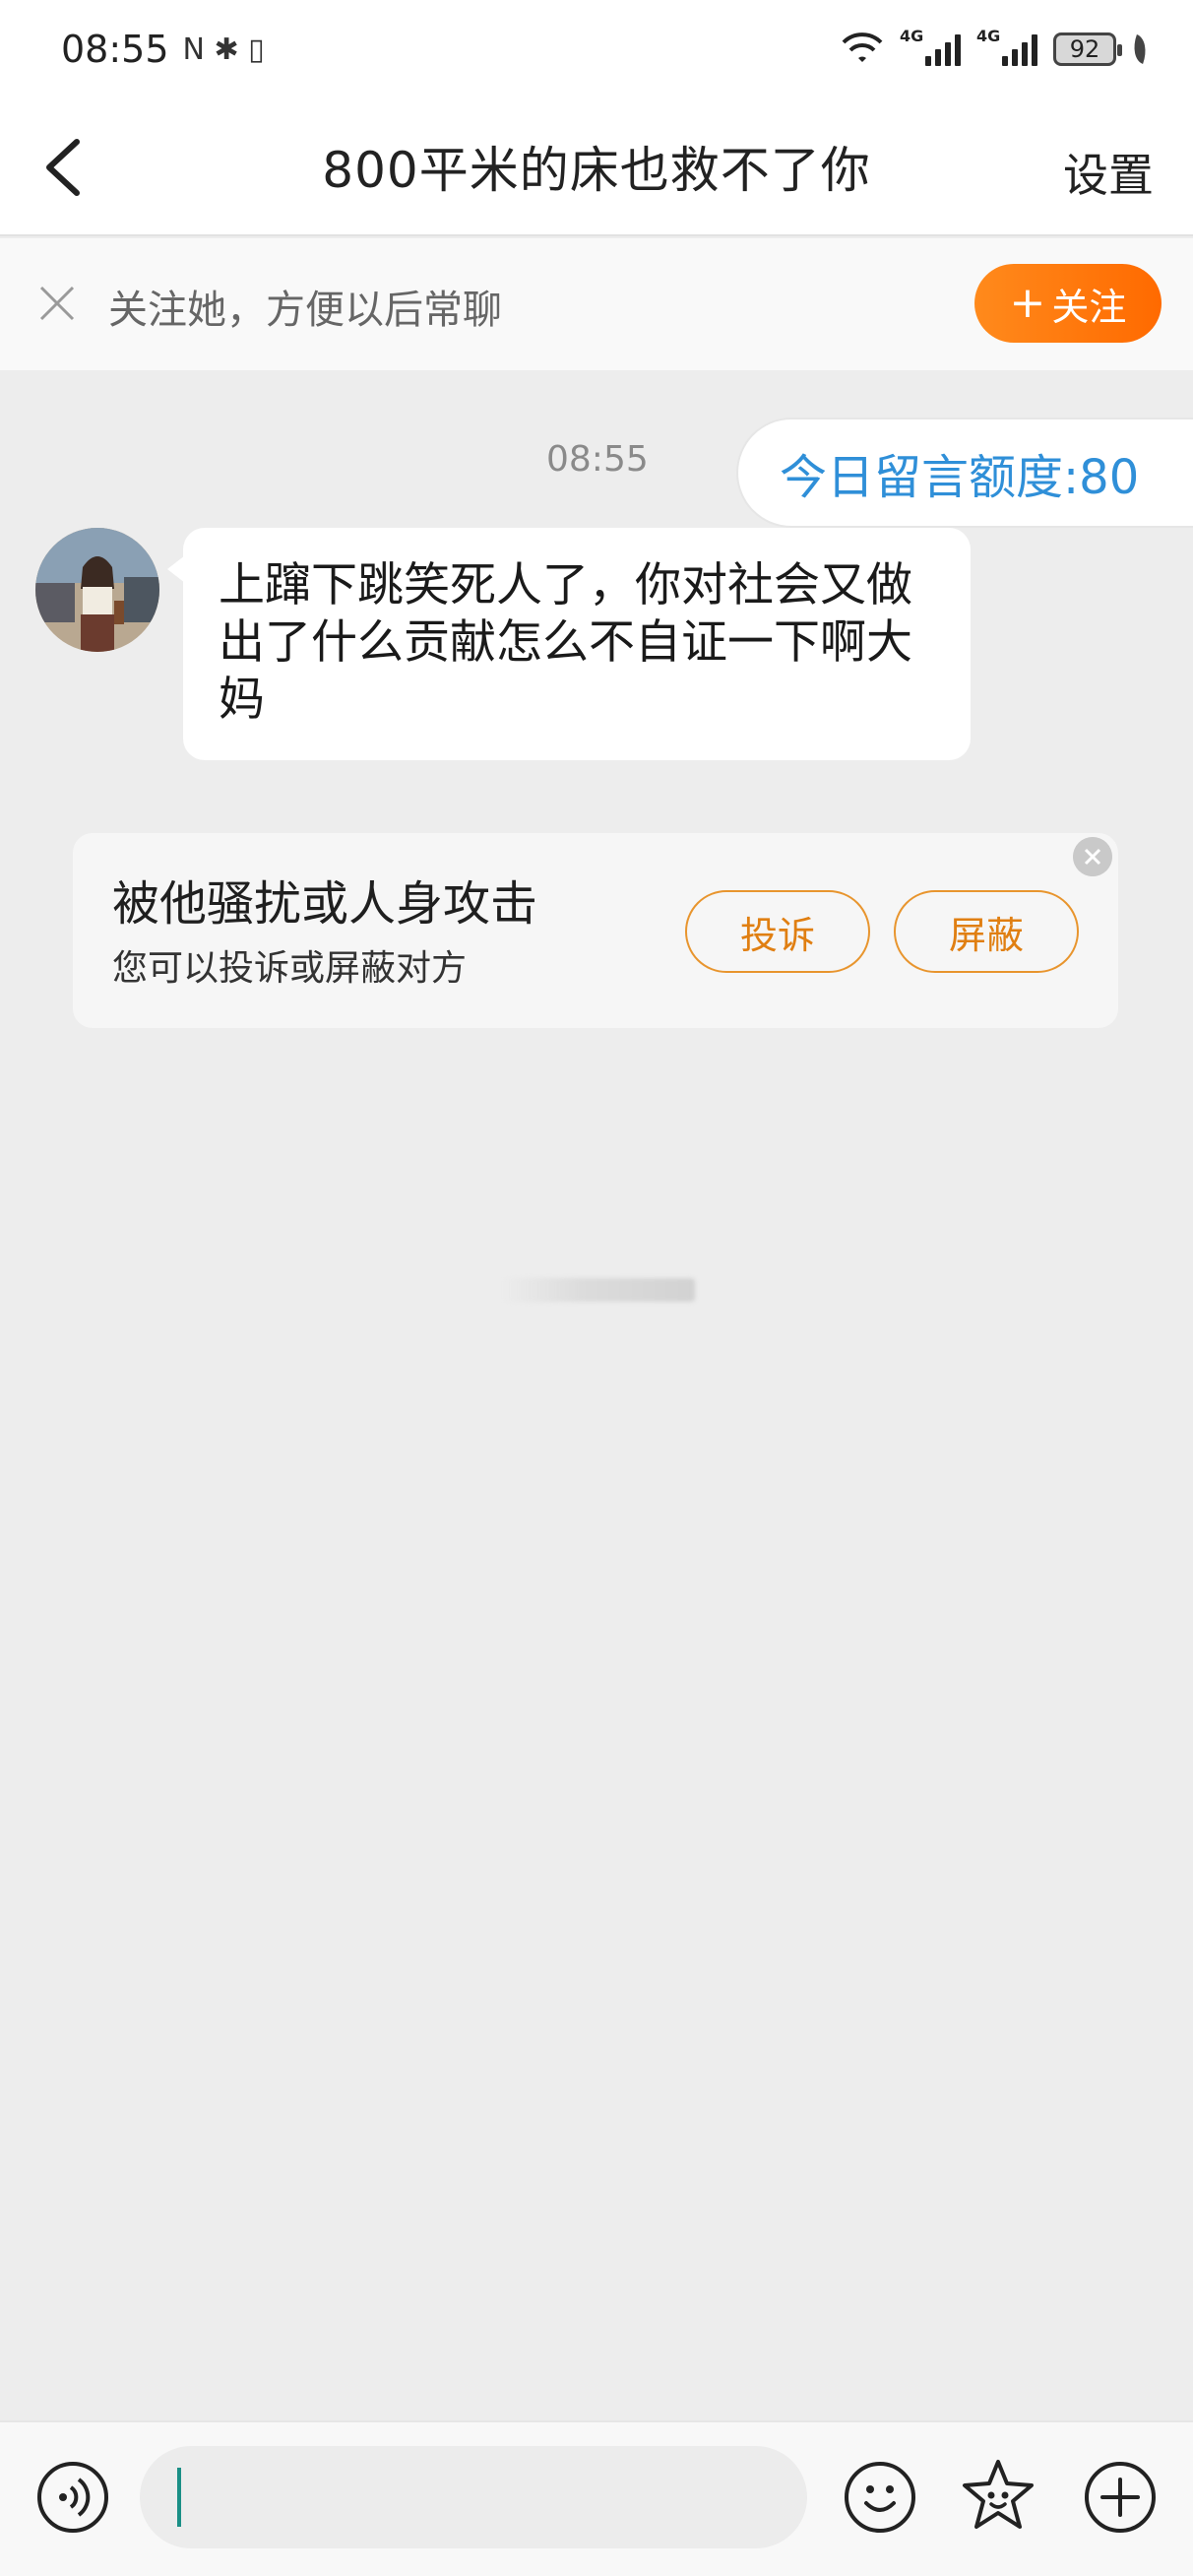 The image size is (1193, 2576). I want to click on wifi-icon, so click(862, 47).